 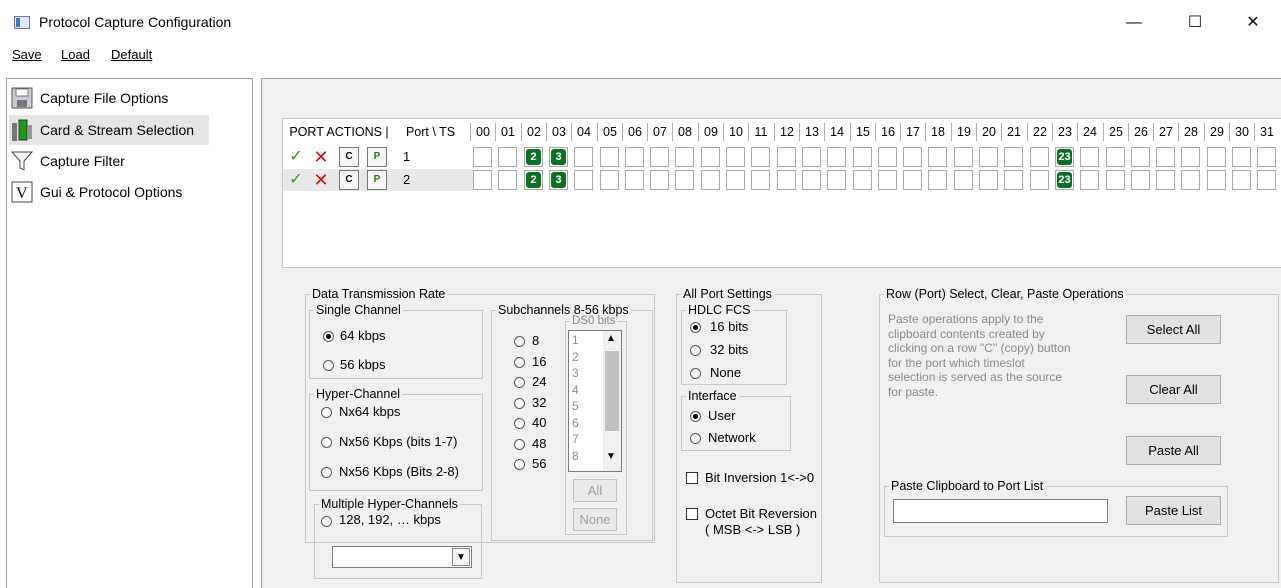 I want to click on ds0-bits-list: 1 2 3 4 5 6 7 8 ▲ ▼, so click(x=595, y=401).